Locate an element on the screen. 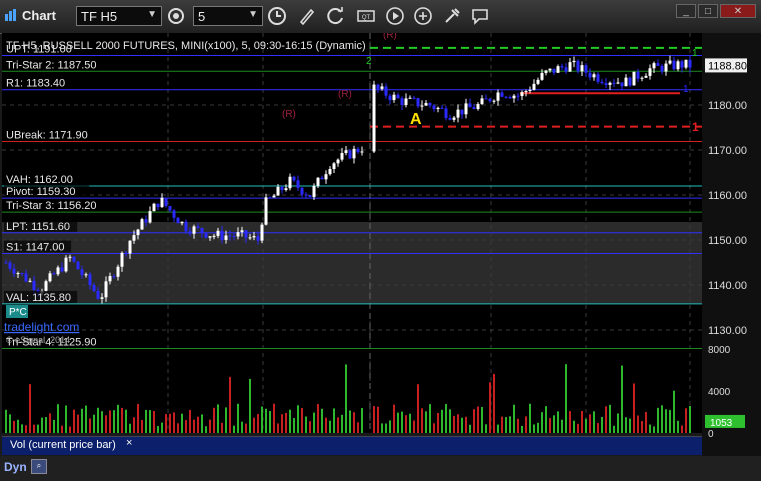  link-icon is located at coordinates (423, 16).